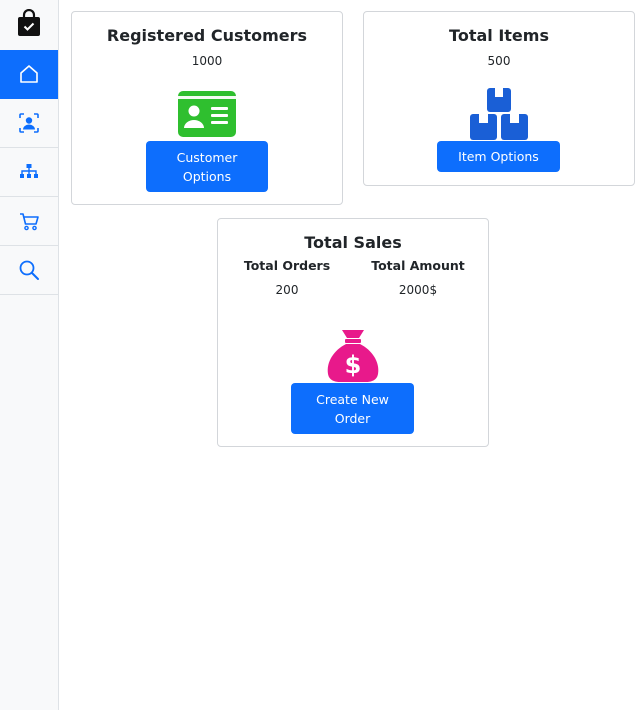 The height and width of the screenshot is (710, 643). Describe the element at coordinates (207, 61) in the screenshot. I see `customers-count: 1000` at that location.